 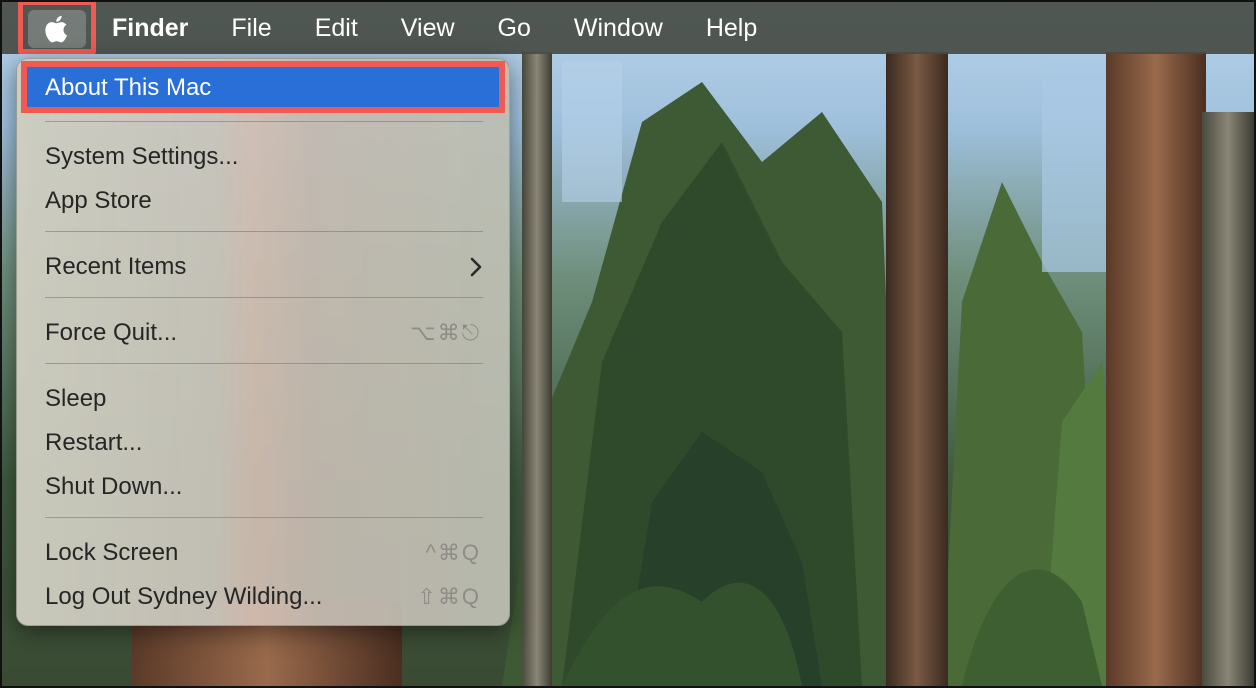 What do you see at coordinates (263, 267) in the screenshot?
I see `menu-item-recent-items: Recent Items` at bounding box center [263, 267].